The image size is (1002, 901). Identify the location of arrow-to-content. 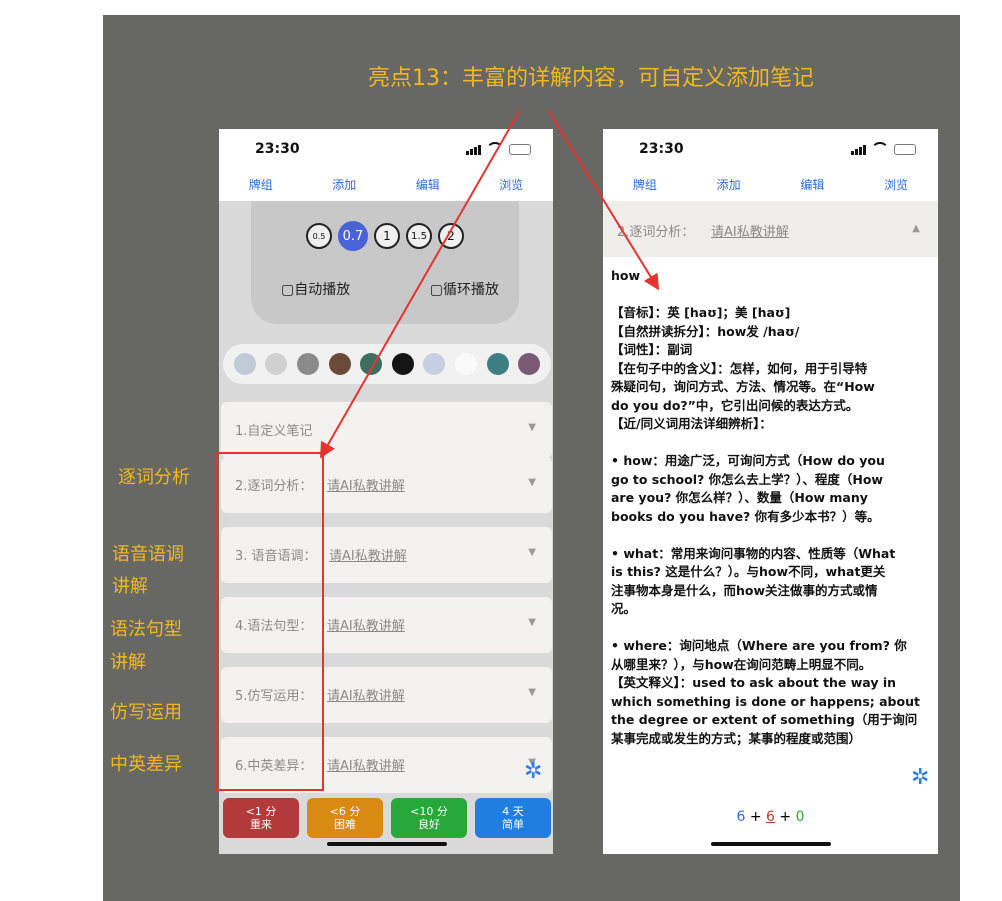
(603, 200).